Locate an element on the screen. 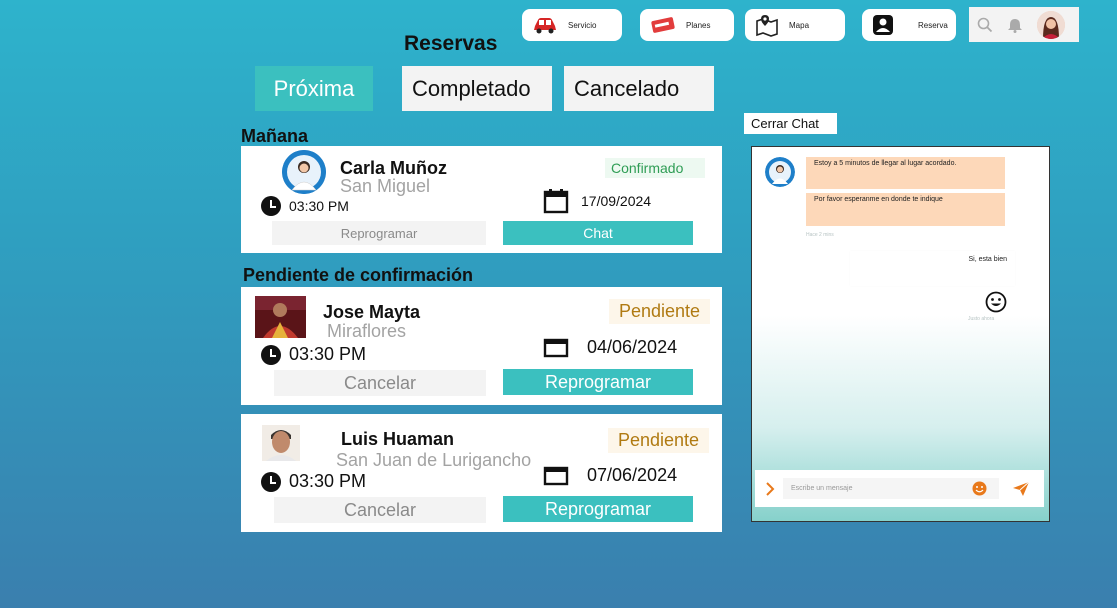  tab-completado: Completado is located at coordinates (477, 88).